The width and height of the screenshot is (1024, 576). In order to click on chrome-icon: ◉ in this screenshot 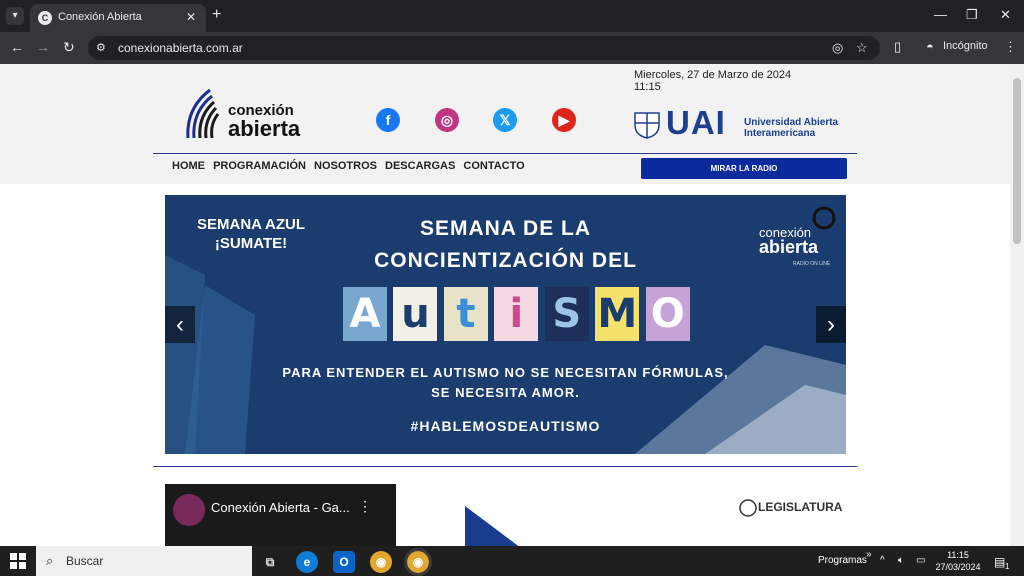, I will do `click(381, 562)`.